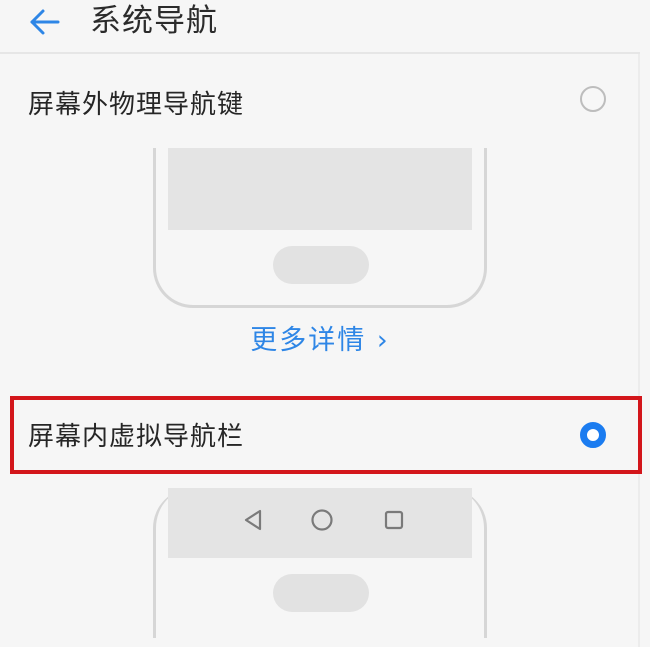 The image size is (650, 647). I want to click on arrow-left-icon, so click(45, 22).